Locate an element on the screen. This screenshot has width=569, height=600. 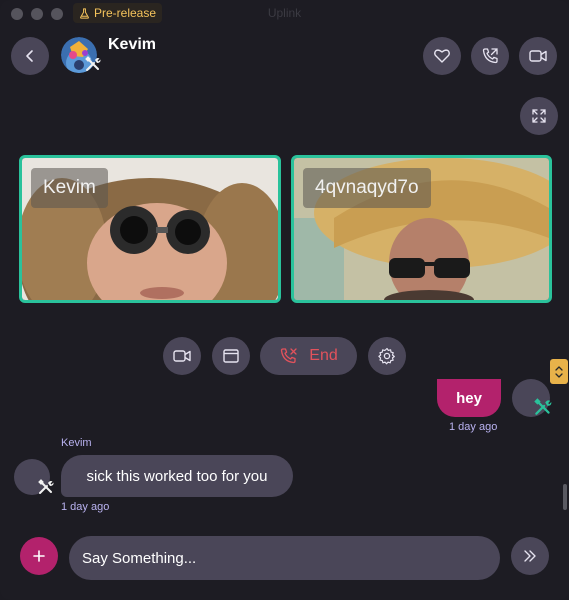
contact-name: Kevim is located at coordinates (132, 45).